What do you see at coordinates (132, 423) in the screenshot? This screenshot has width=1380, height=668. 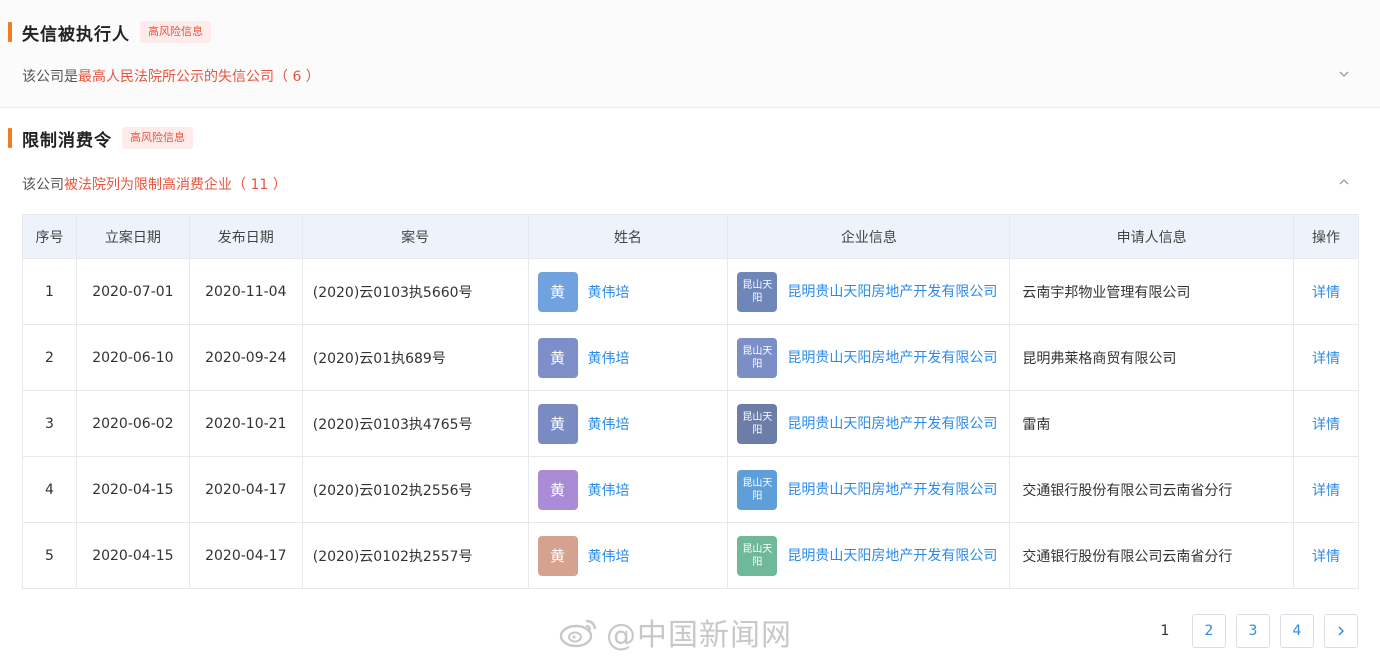 I see `row-filed-date: 2020-06-02` at bounding box center [132, 423].